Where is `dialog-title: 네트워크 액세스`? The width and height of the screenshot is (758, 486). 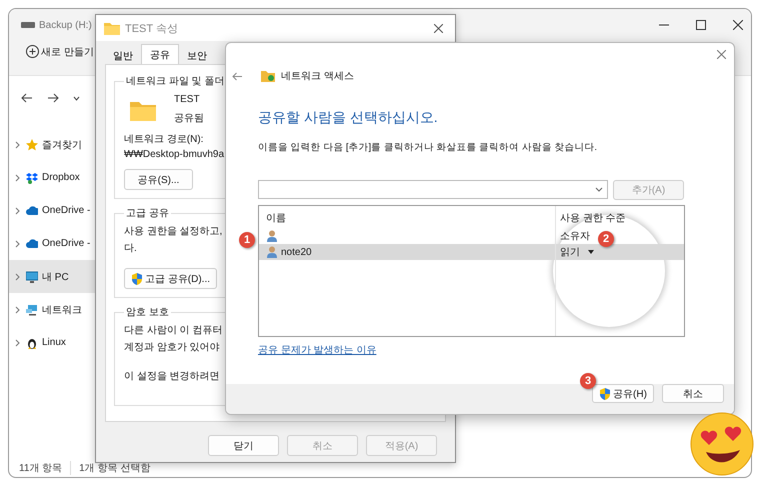 dialog-title: 네트워크 액세스 is located at coordinates (317, 76).